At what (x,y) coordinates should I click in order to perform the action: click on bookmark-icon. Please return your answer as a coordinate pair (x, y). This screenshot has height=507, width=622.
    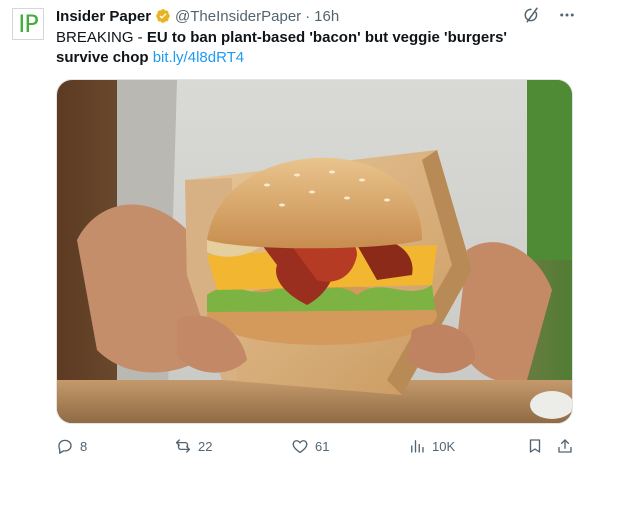
    Looking at the image, I should click on (535, 446).